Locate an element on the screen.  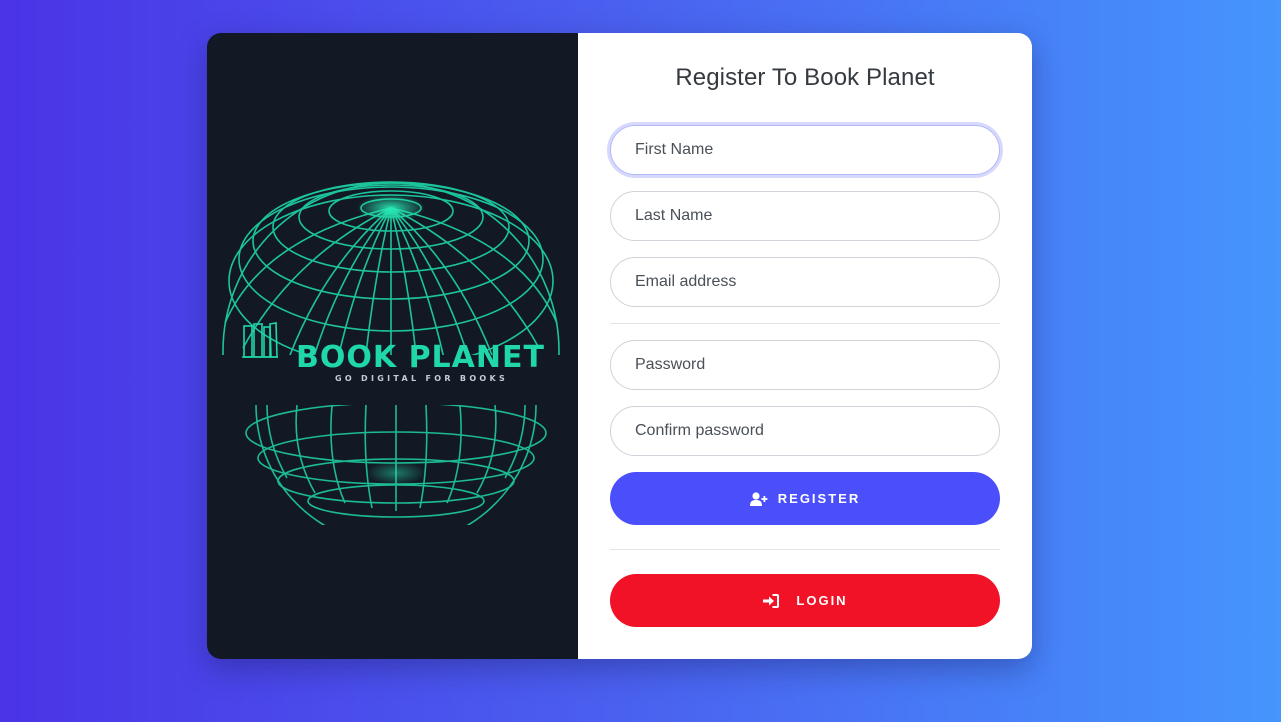
form-divider is located at coordinates (805, 323).